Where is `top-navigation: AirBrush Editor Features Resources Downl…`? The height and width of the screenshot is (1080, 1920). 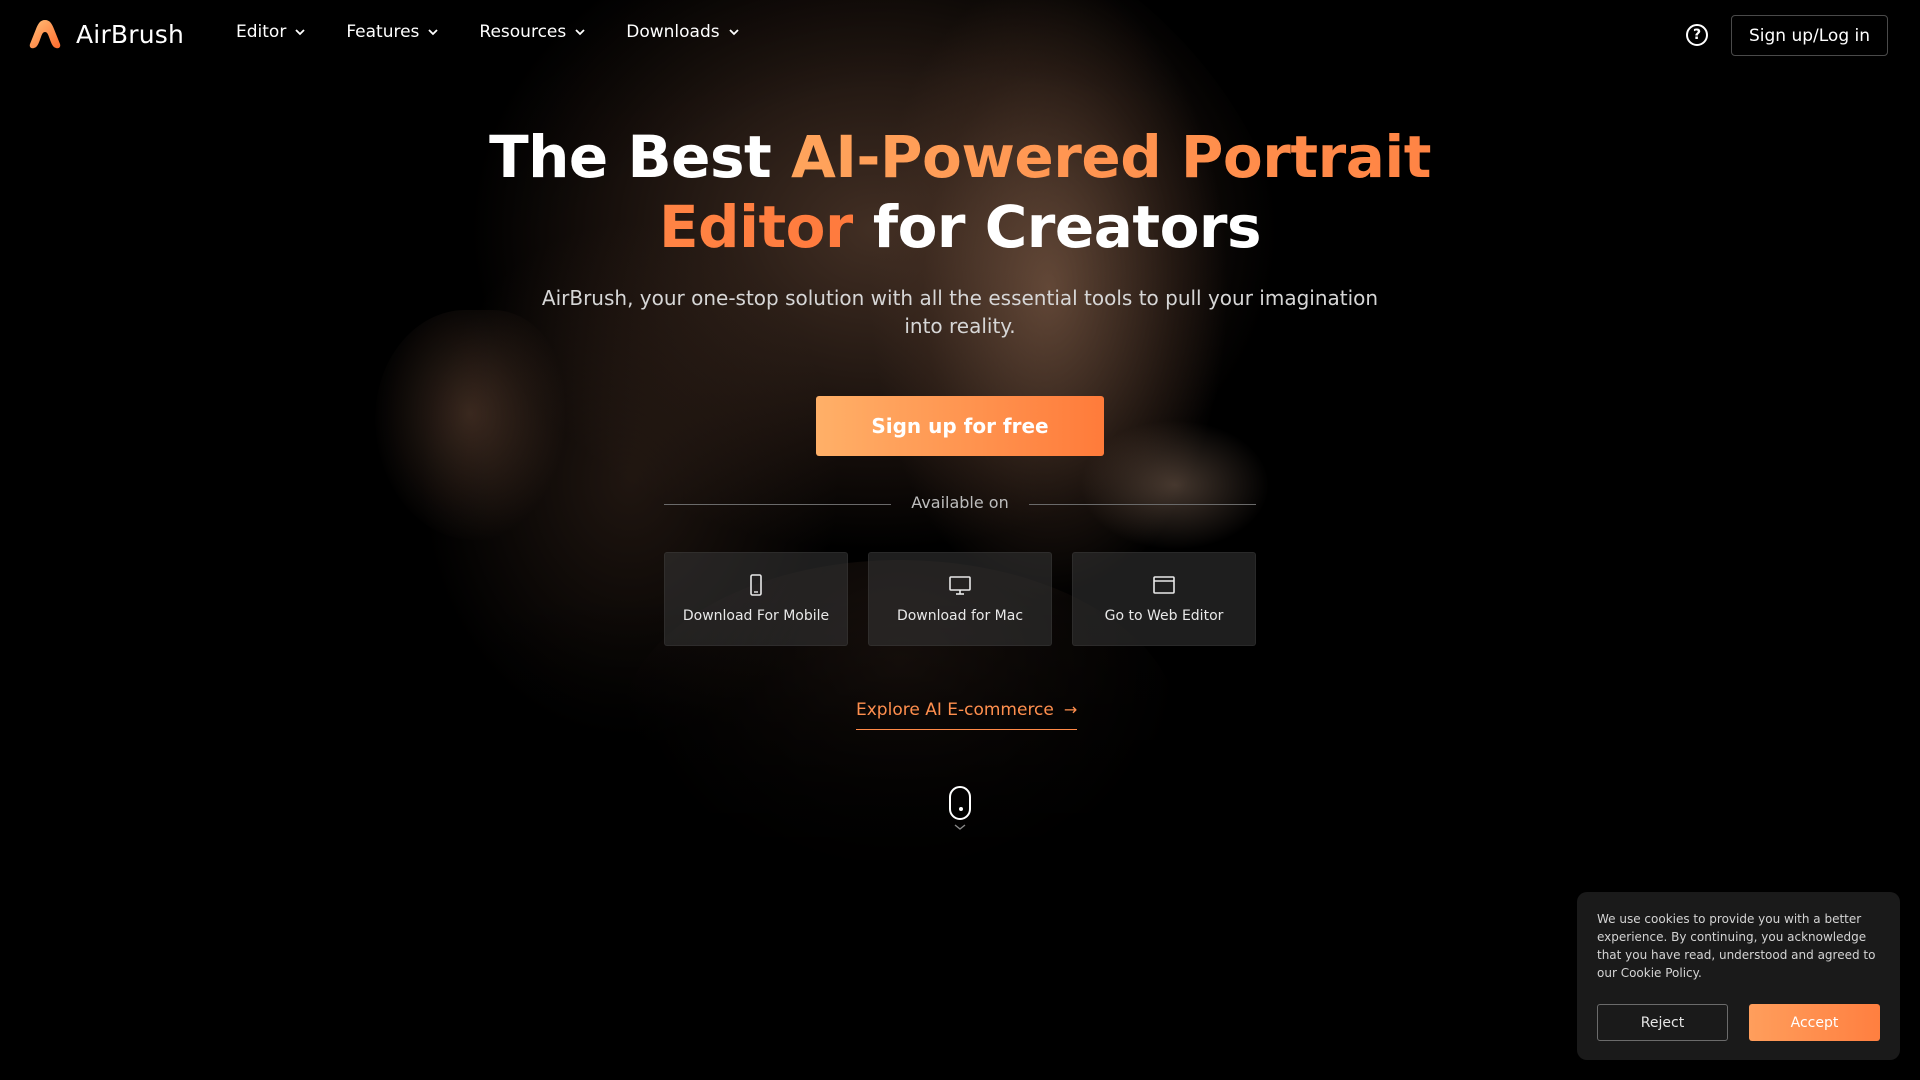 top-navigation: AirBrush Editor Features Resources Downl… is located at coordinates (960, 35).